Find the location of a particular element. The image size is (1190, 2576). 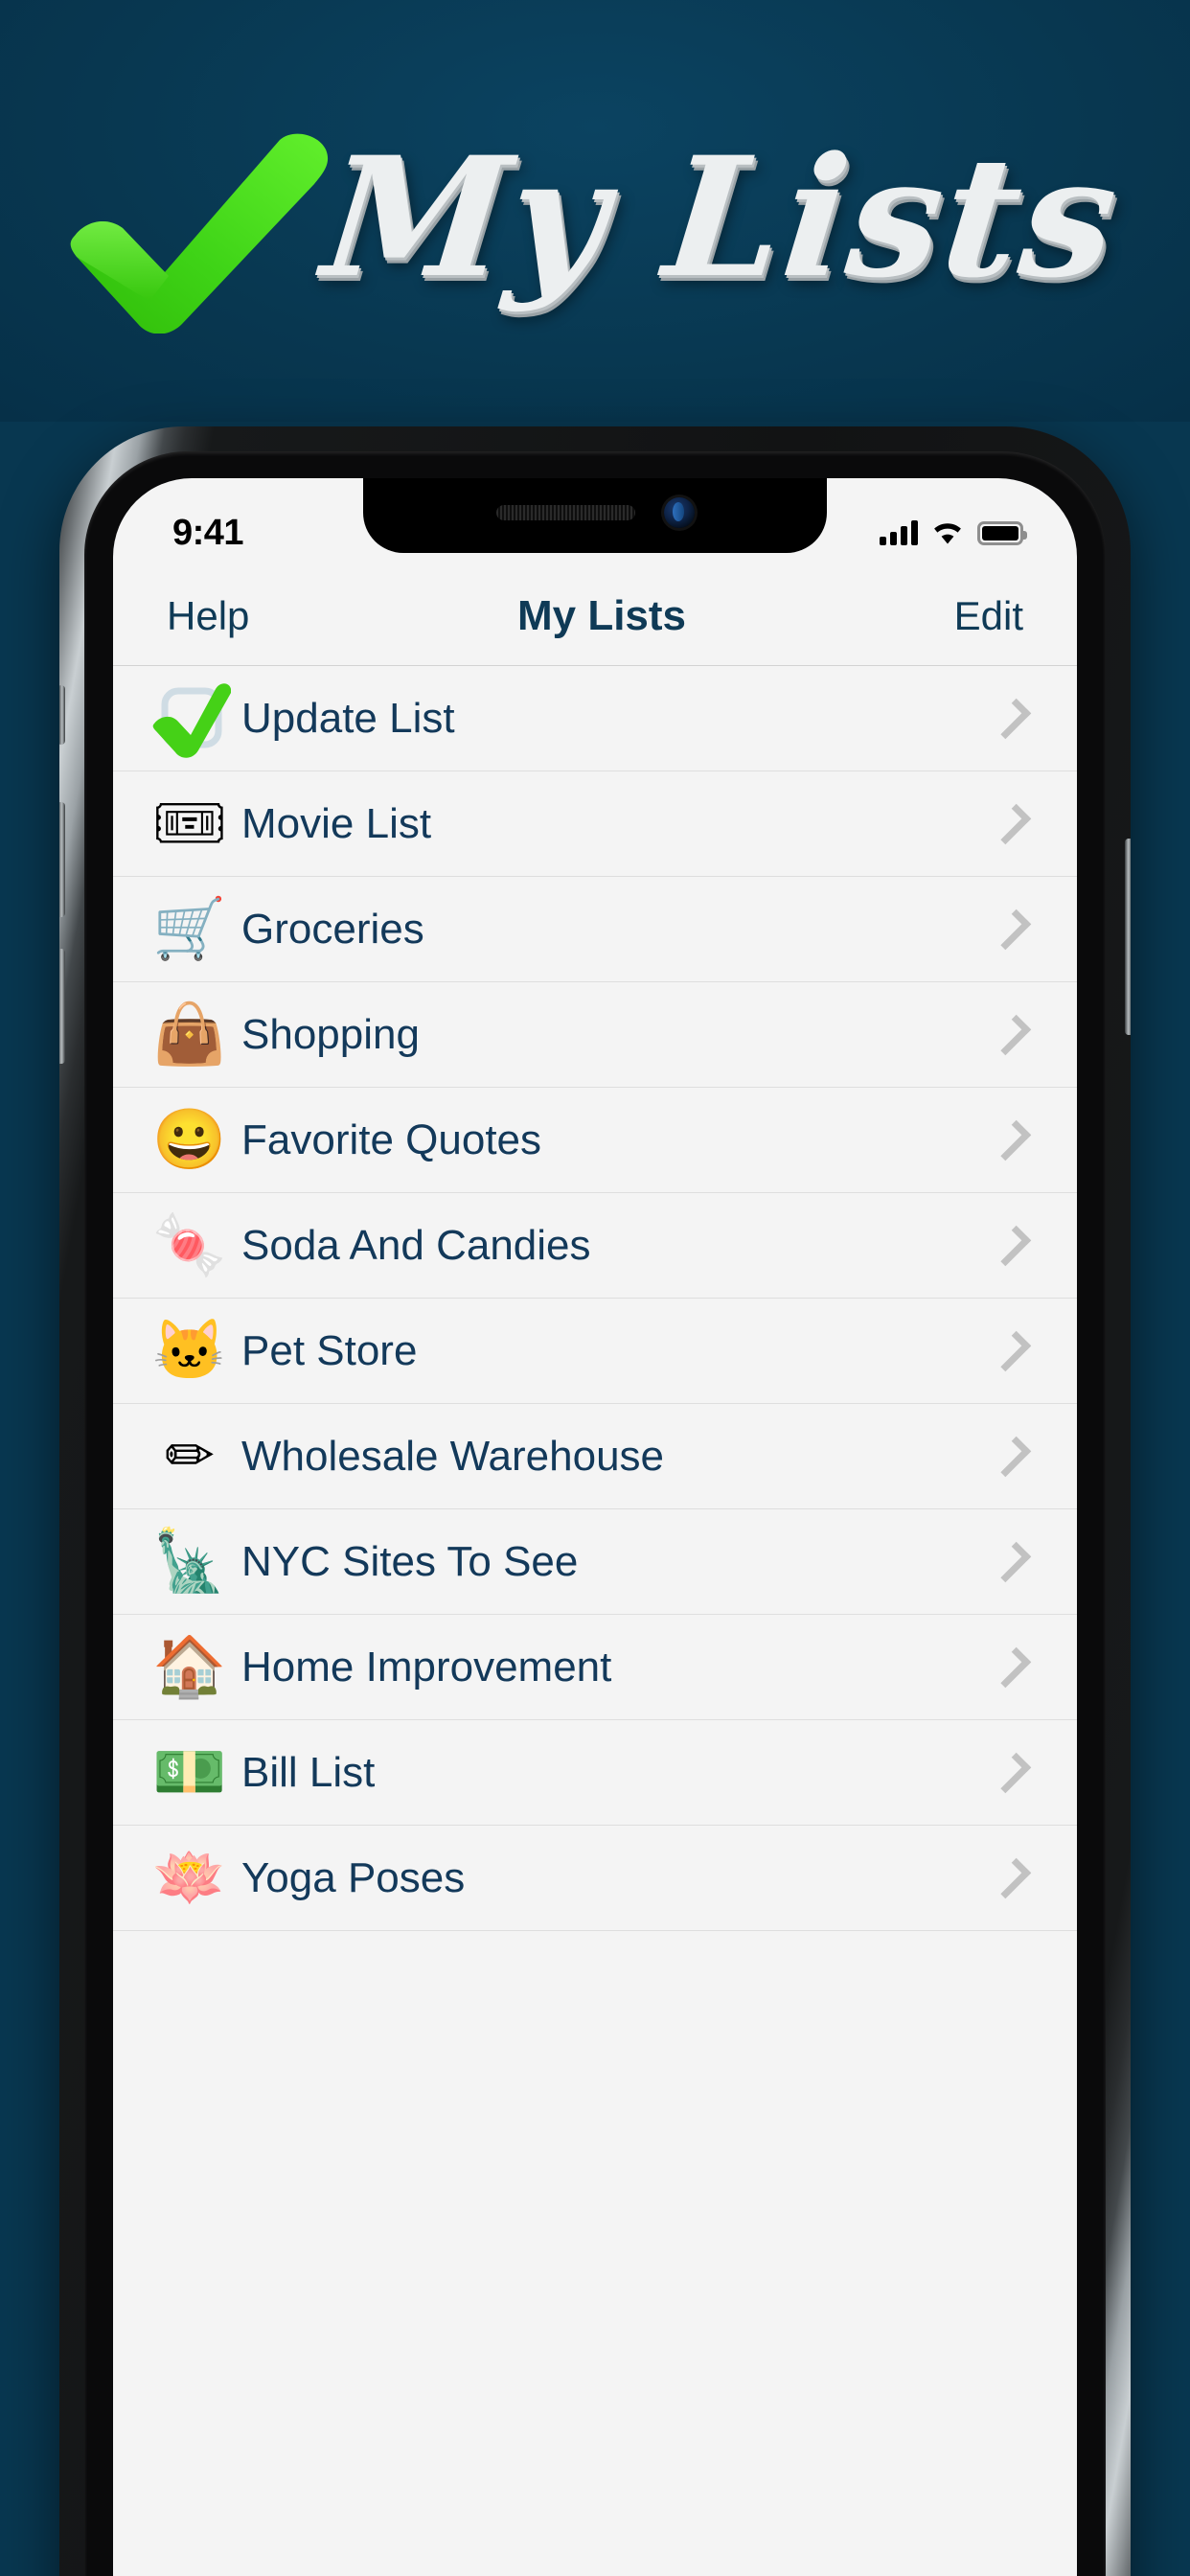

list-row: 😀 Favorite Quotes is located at coordinates (595, 1140).